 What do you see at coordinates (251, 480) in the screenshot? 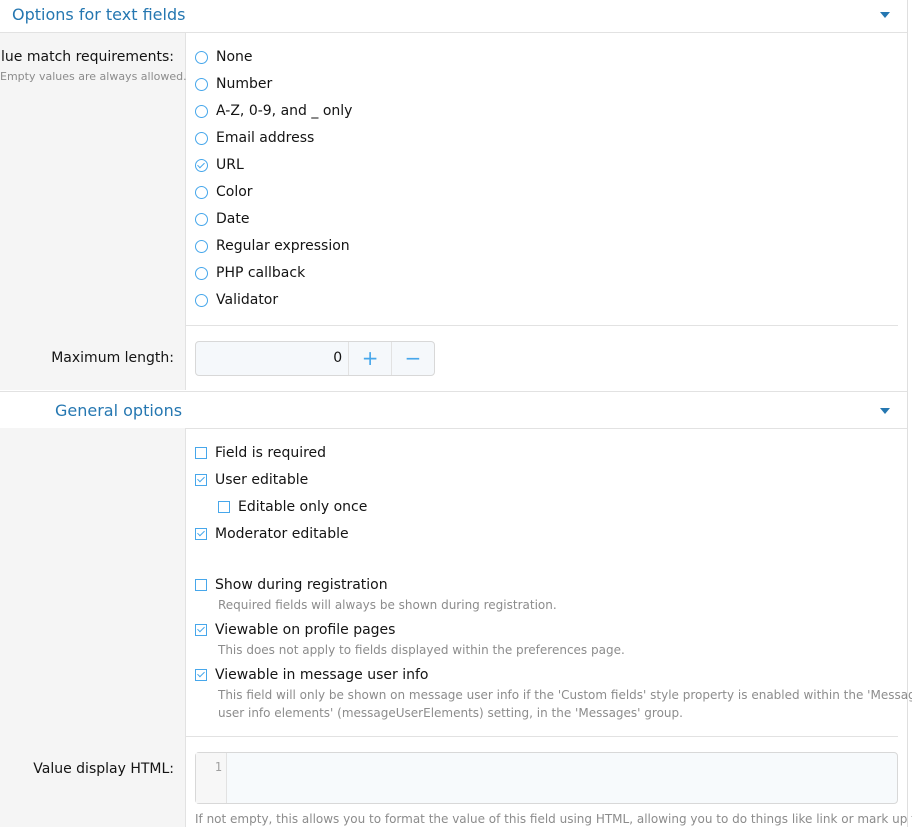
I see `user-editable-checkbox: User editable` at bounding box center [251, 480].